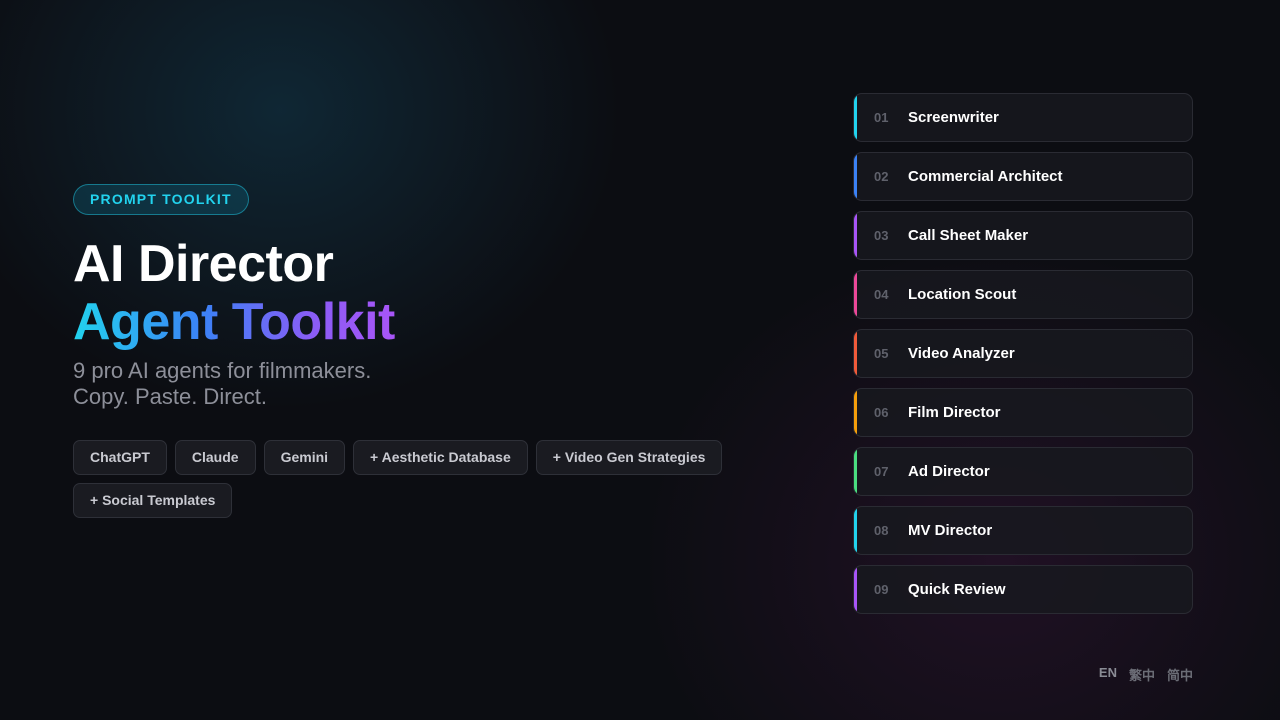 The image size is (1280, 720). Describe the element at coordinates (153, 500) in the screenshot. I see `chip-social-templates: + Social Templates` at that location.